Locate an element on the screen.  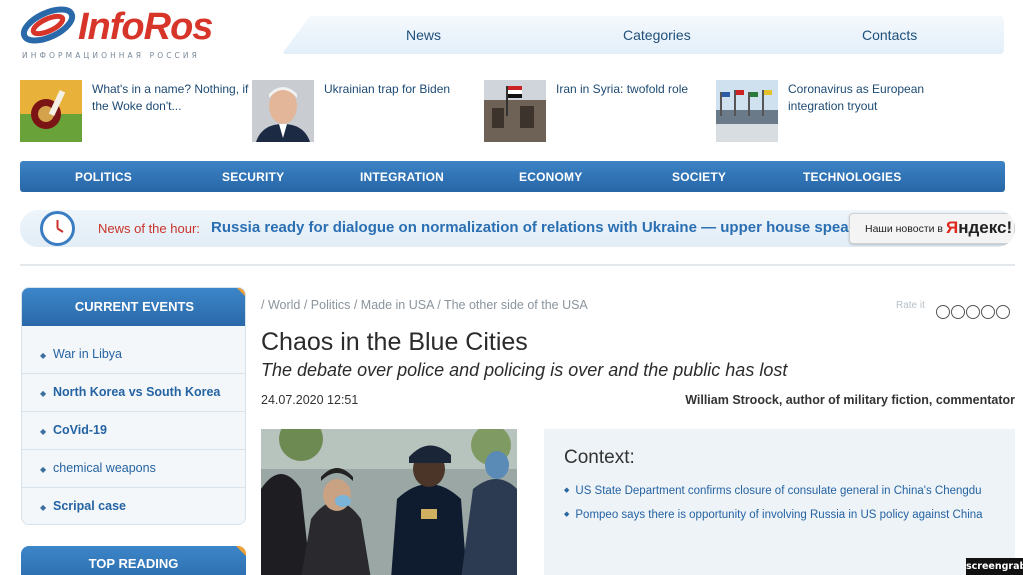
rating-control is located at coordinates (973, 314).